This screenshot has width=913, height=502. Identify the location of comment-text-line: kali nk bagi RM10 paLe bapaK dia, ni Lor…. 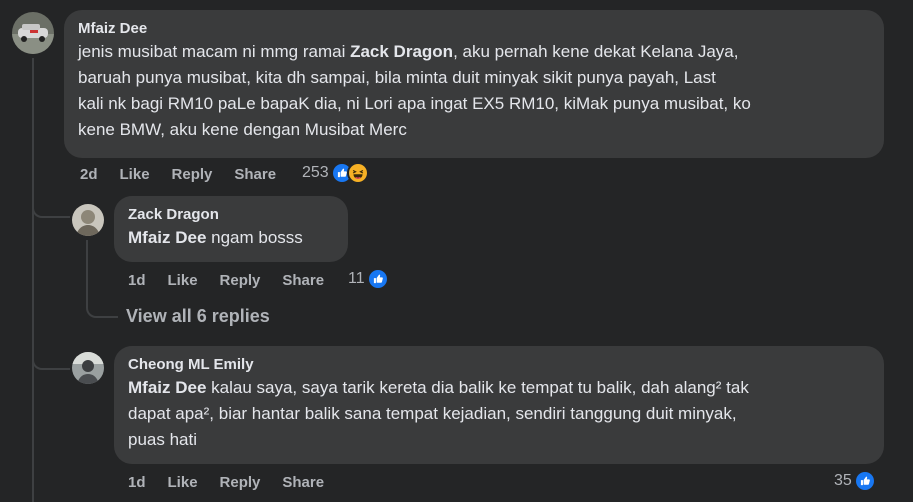
(414, 103).